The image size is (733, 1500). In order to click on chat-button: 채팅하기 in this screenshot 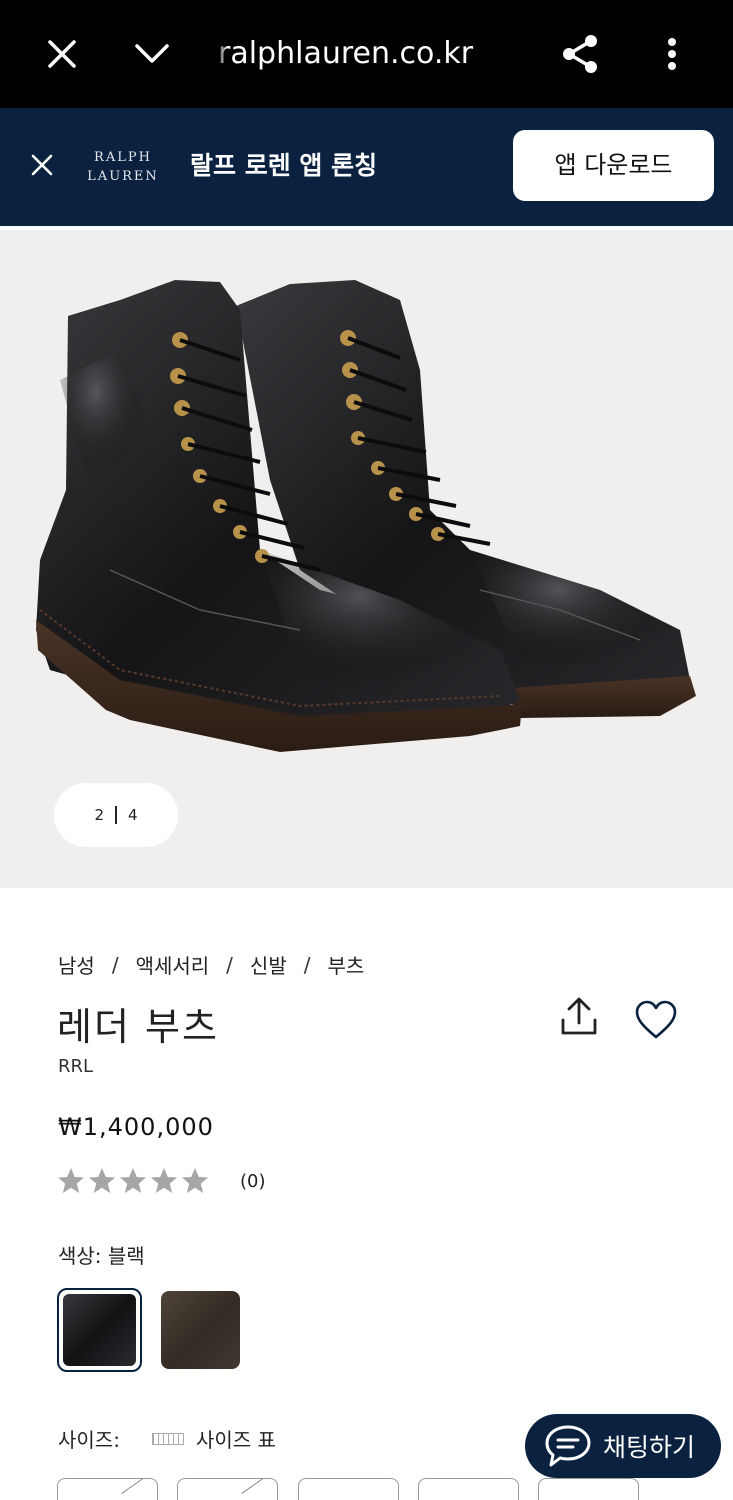, I will do `click(623, 1446)`.